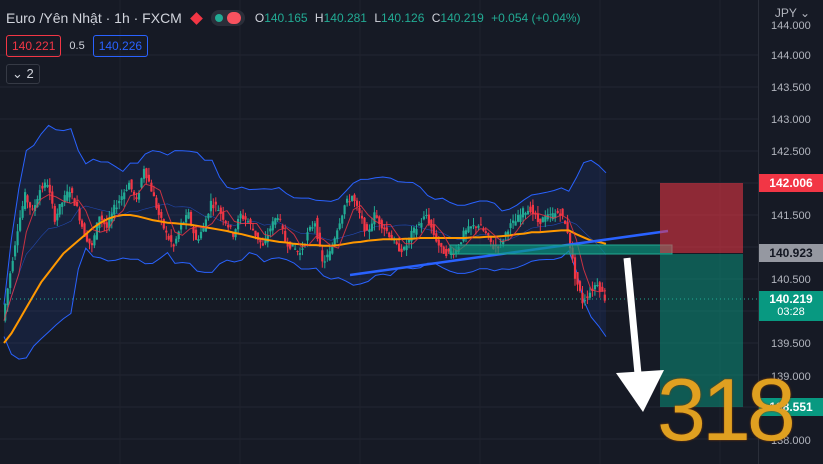 The height and width of the screenshot is (464, 823). I want to click on entry-price-label: 140.923, so click(791, 253).